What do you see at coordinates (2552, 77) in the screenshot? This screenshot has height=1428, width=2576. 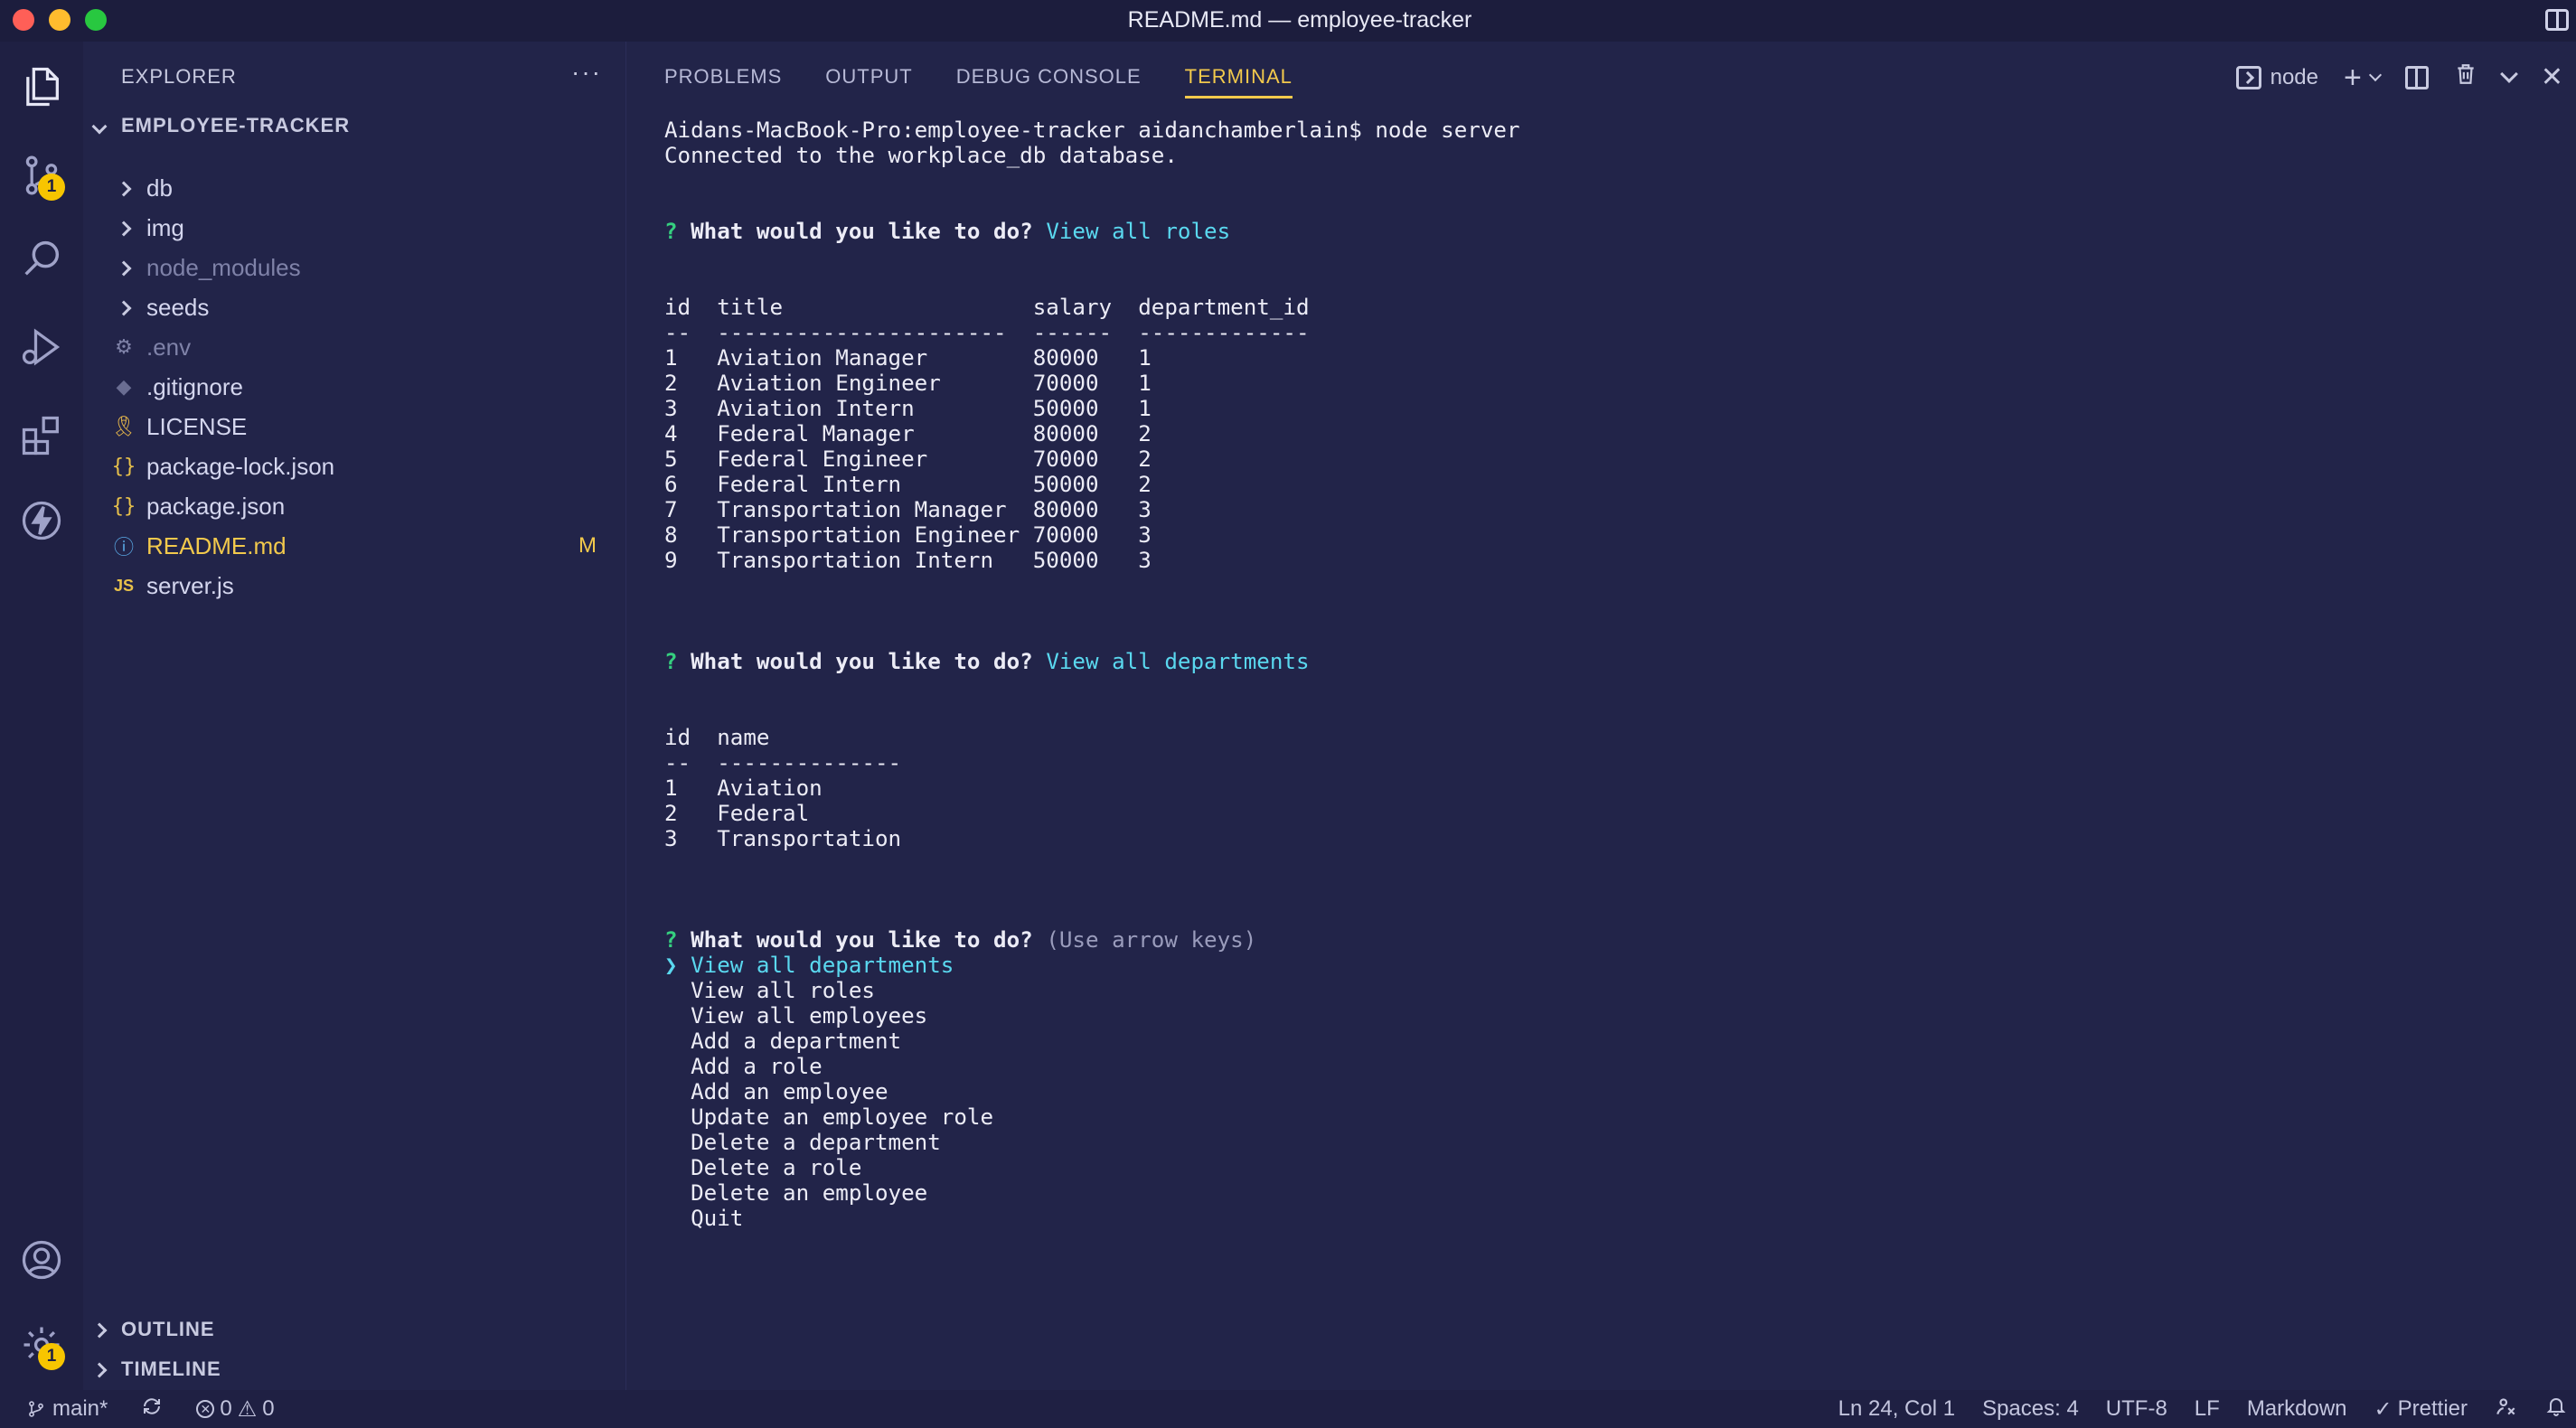 I see `close-panel-icon: ✕` at bounding box center [2552, 77].